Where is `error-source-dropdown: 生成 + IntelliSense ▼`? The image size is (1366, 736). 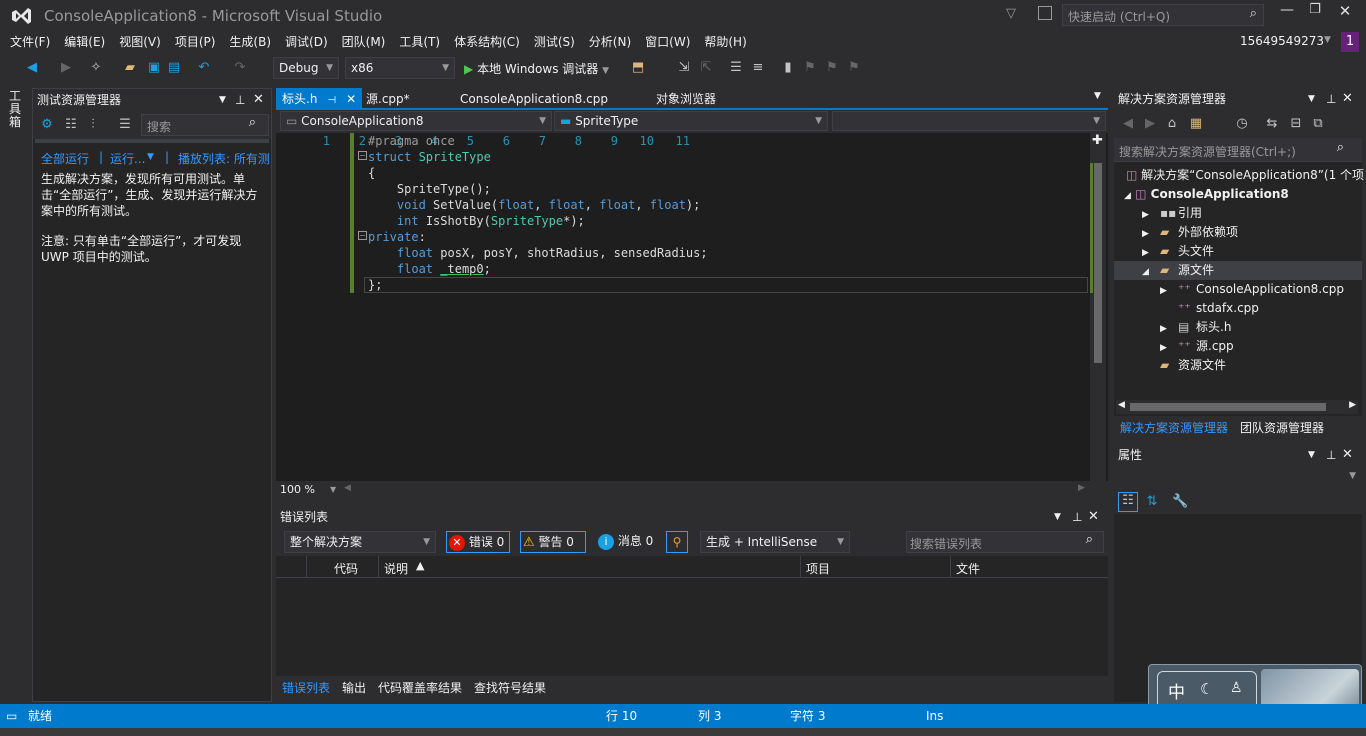 error-source-dropdown: 生成 + IntelliSense ▼ is located at coordinates (775, 542).